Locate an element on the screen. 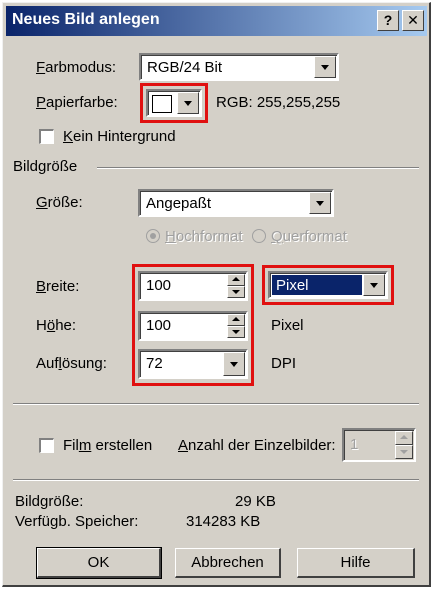 The image size is (433, 589). aufloesung-unit: DPI is located at coordinates (284, 363).